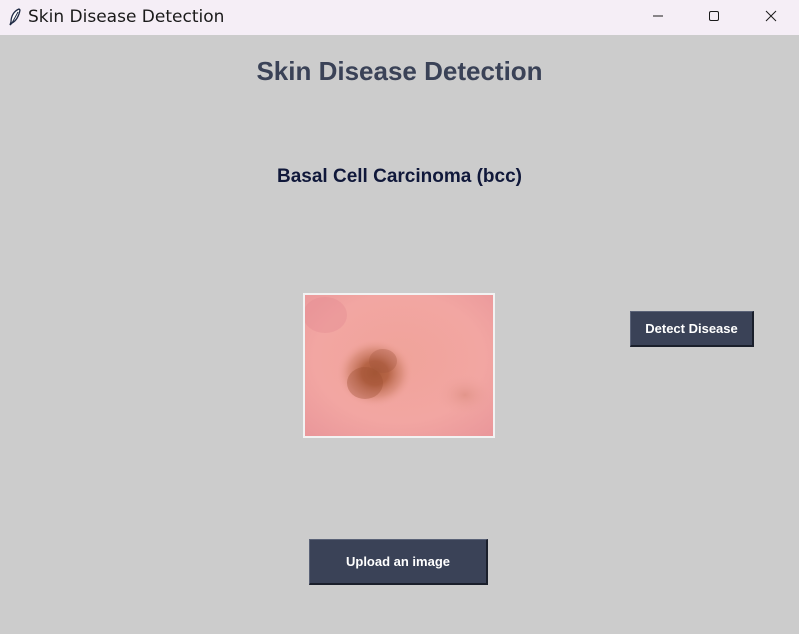  What do you see at coordinates (15, 17) in the screenshot?
I see `feather-icon` at bounding box center [15, 17].